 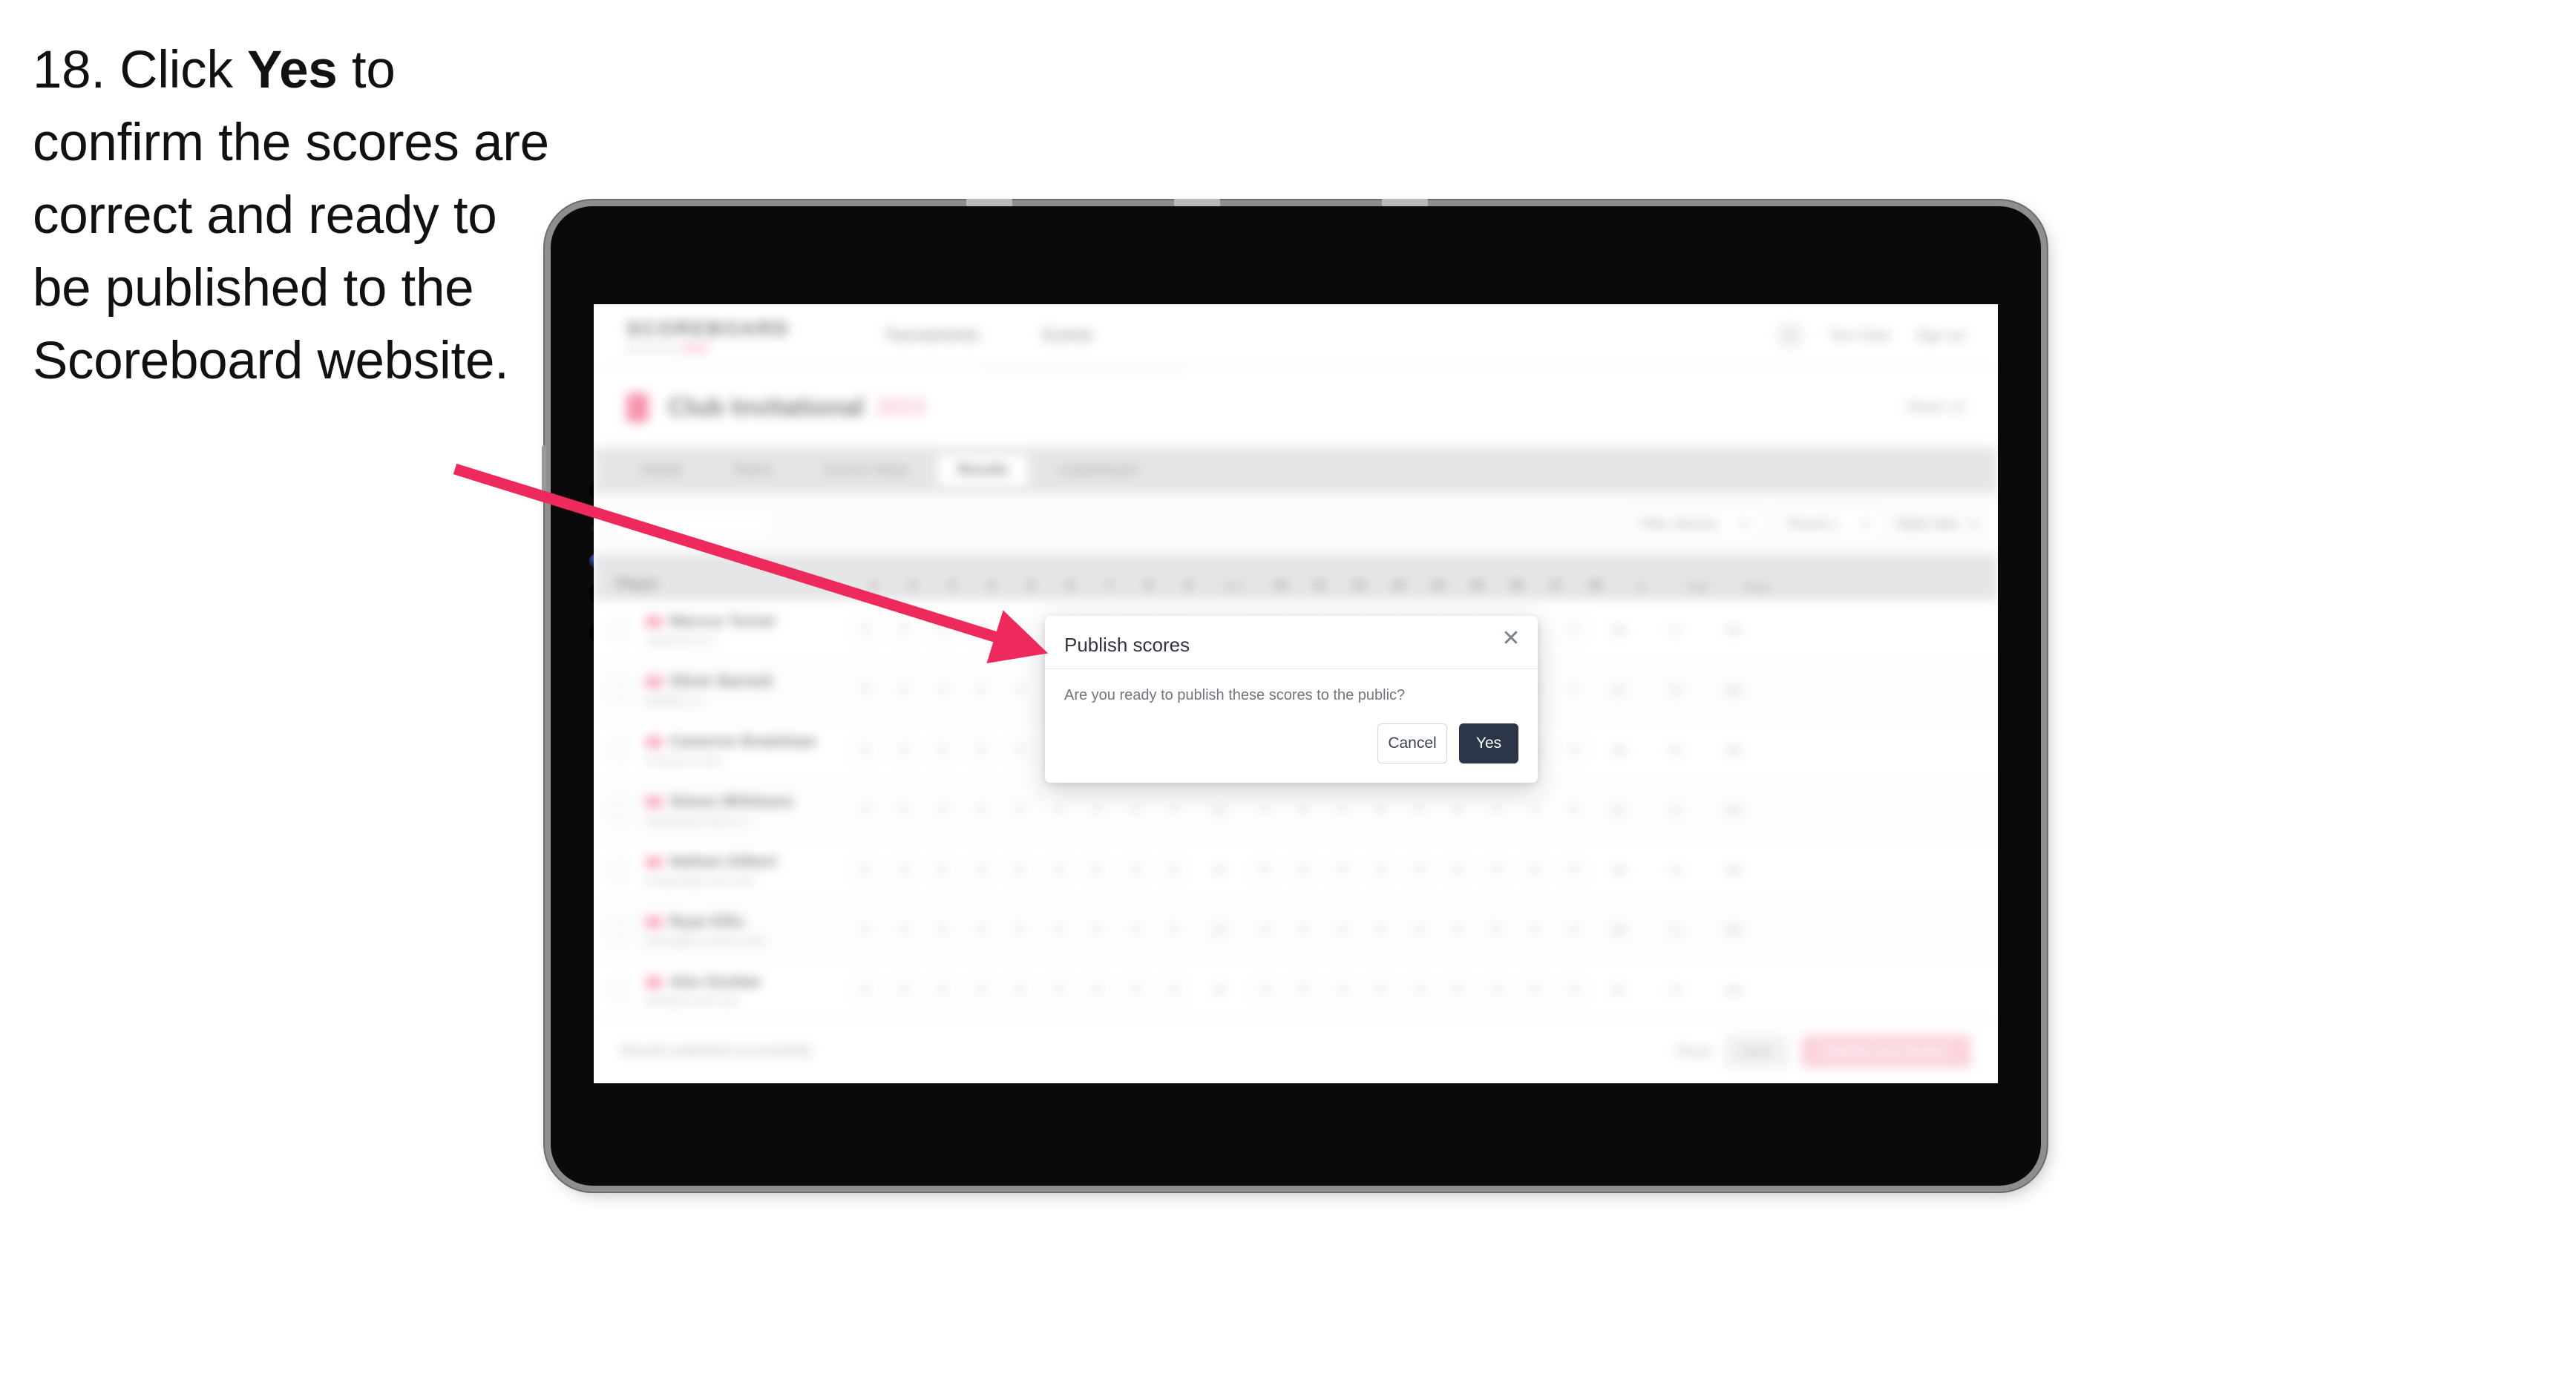 What do you see at coordinates (1940, 336) in the screenshot?
I see `sign-out-link: Sign out` at bounding box center [1940, 336].